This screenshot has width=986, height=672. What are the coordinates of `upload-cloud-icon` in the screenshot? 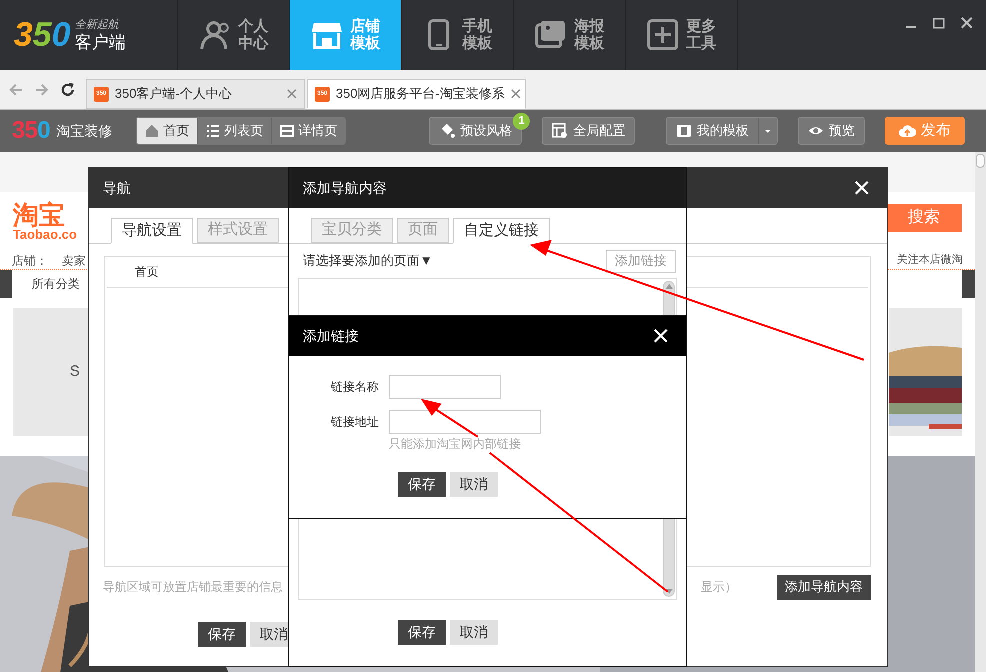 It's located at (907, 131).